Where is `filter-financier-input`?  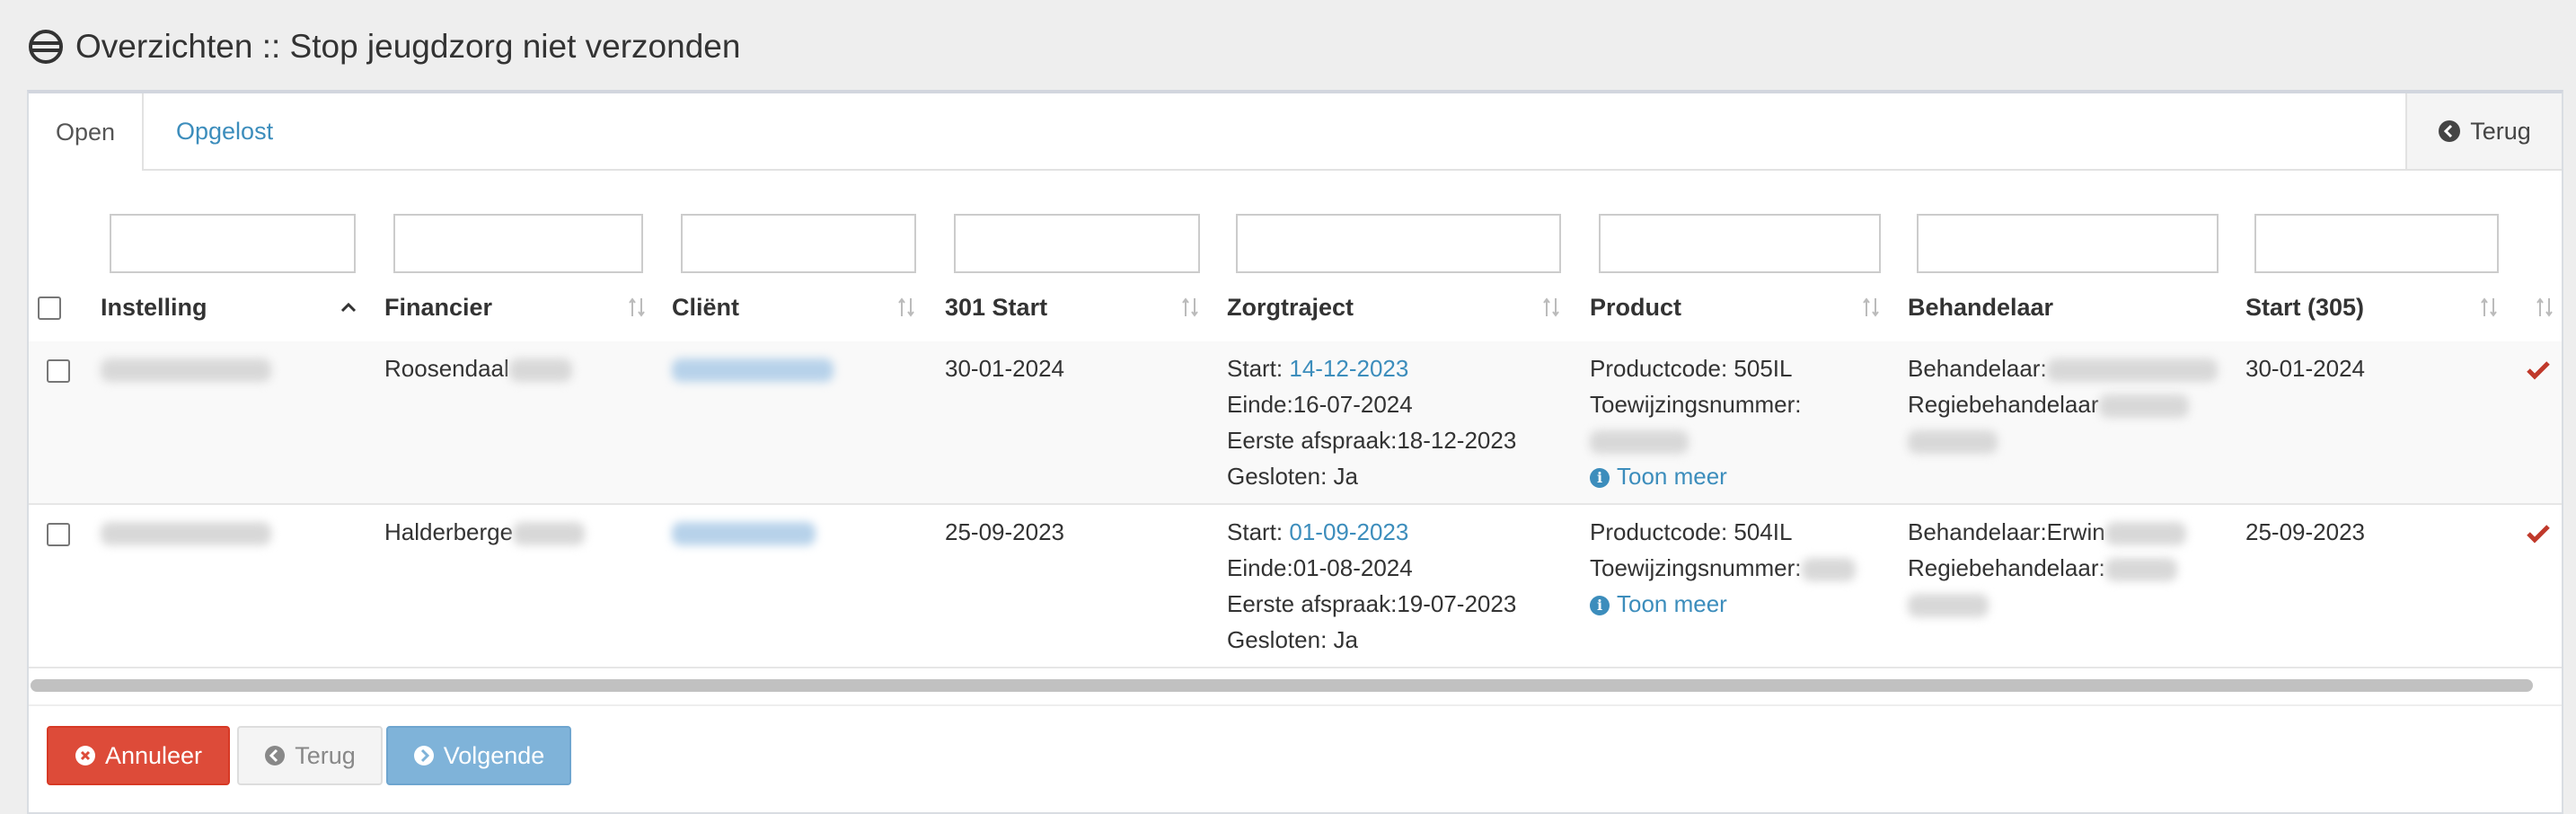 filter-financier-input is located at coordinates (518, 243).